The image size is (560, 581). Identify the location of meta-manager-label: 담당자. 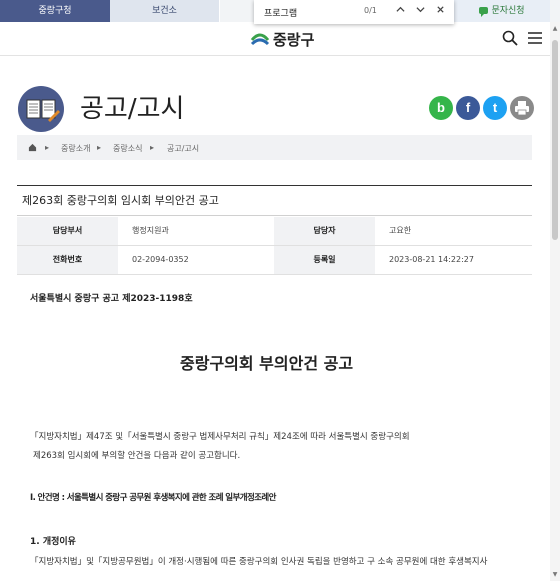
(324, 231).